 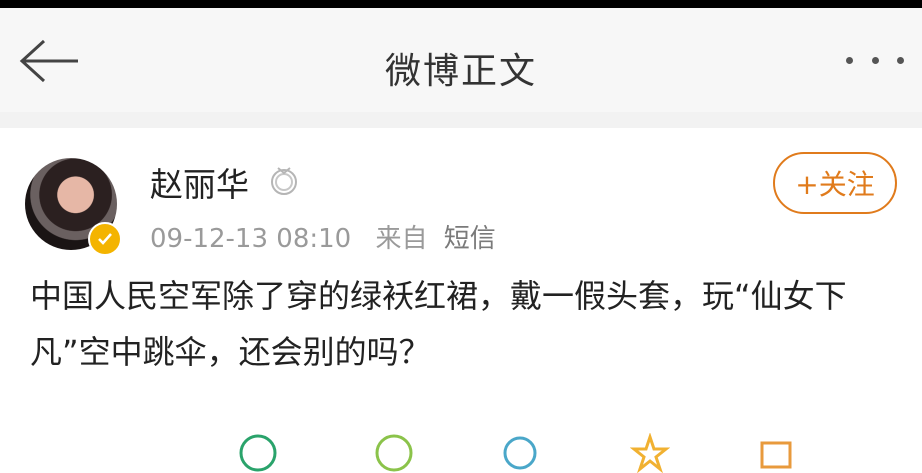 What do you see at coordinates (650, 453) in the screenshot?
I see `favorite-icon` at bounding box center [650, 453].